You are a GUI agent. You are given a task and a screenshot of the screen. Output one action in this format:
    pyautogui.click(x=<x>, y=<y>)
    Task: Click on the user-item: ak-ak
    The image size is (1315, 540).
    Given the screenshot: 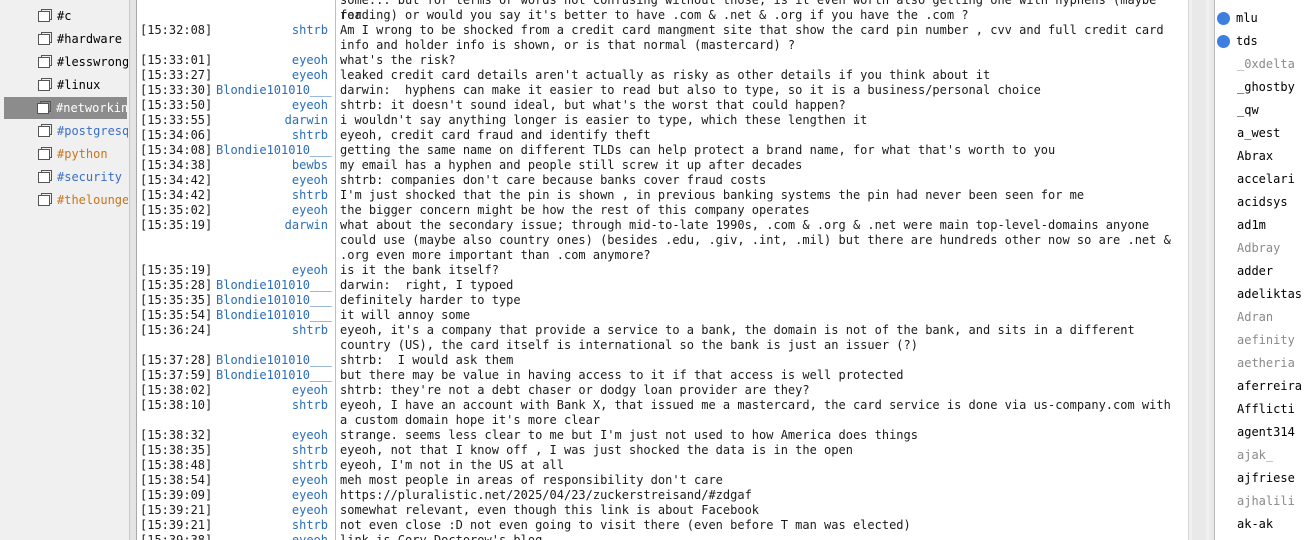 What is the action you would take?
    pyautogui.click(x=1265, y=524)
    